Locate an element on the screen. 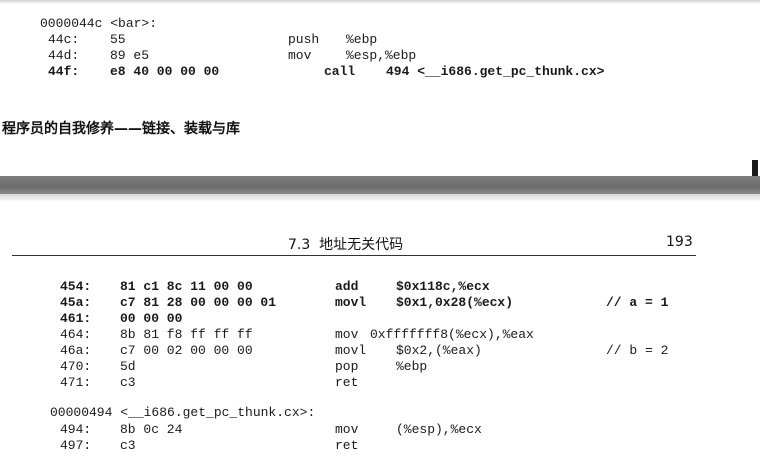  code-bytes: c7 00 02 00 00 00 is located at coordinates (186, 350).